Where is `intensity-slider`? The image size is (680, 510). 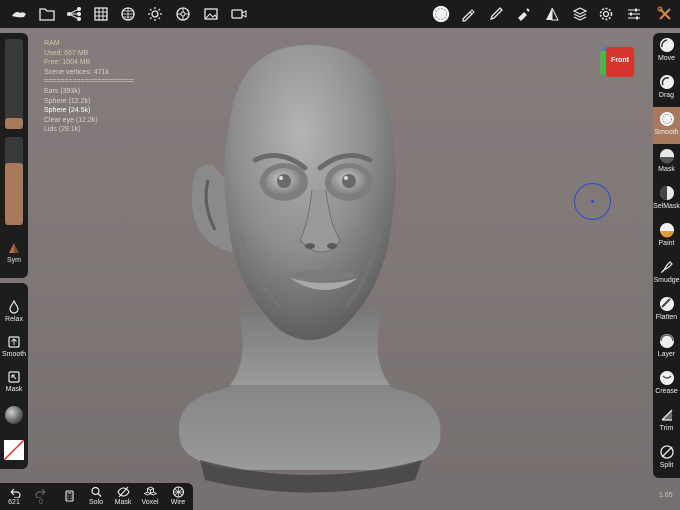
intensity-slider is located at coordinates (14, 181).